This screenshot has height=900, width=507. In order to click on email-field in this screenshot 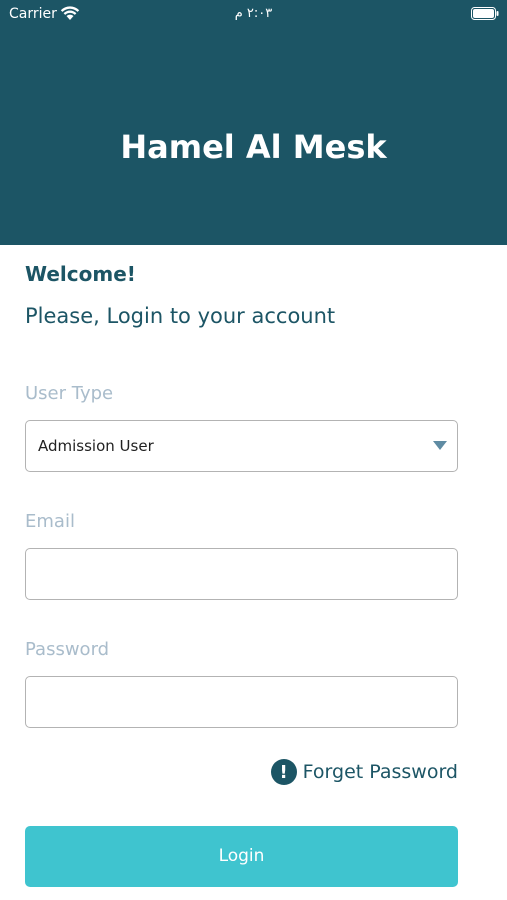, I will do `click(241, 574)`.